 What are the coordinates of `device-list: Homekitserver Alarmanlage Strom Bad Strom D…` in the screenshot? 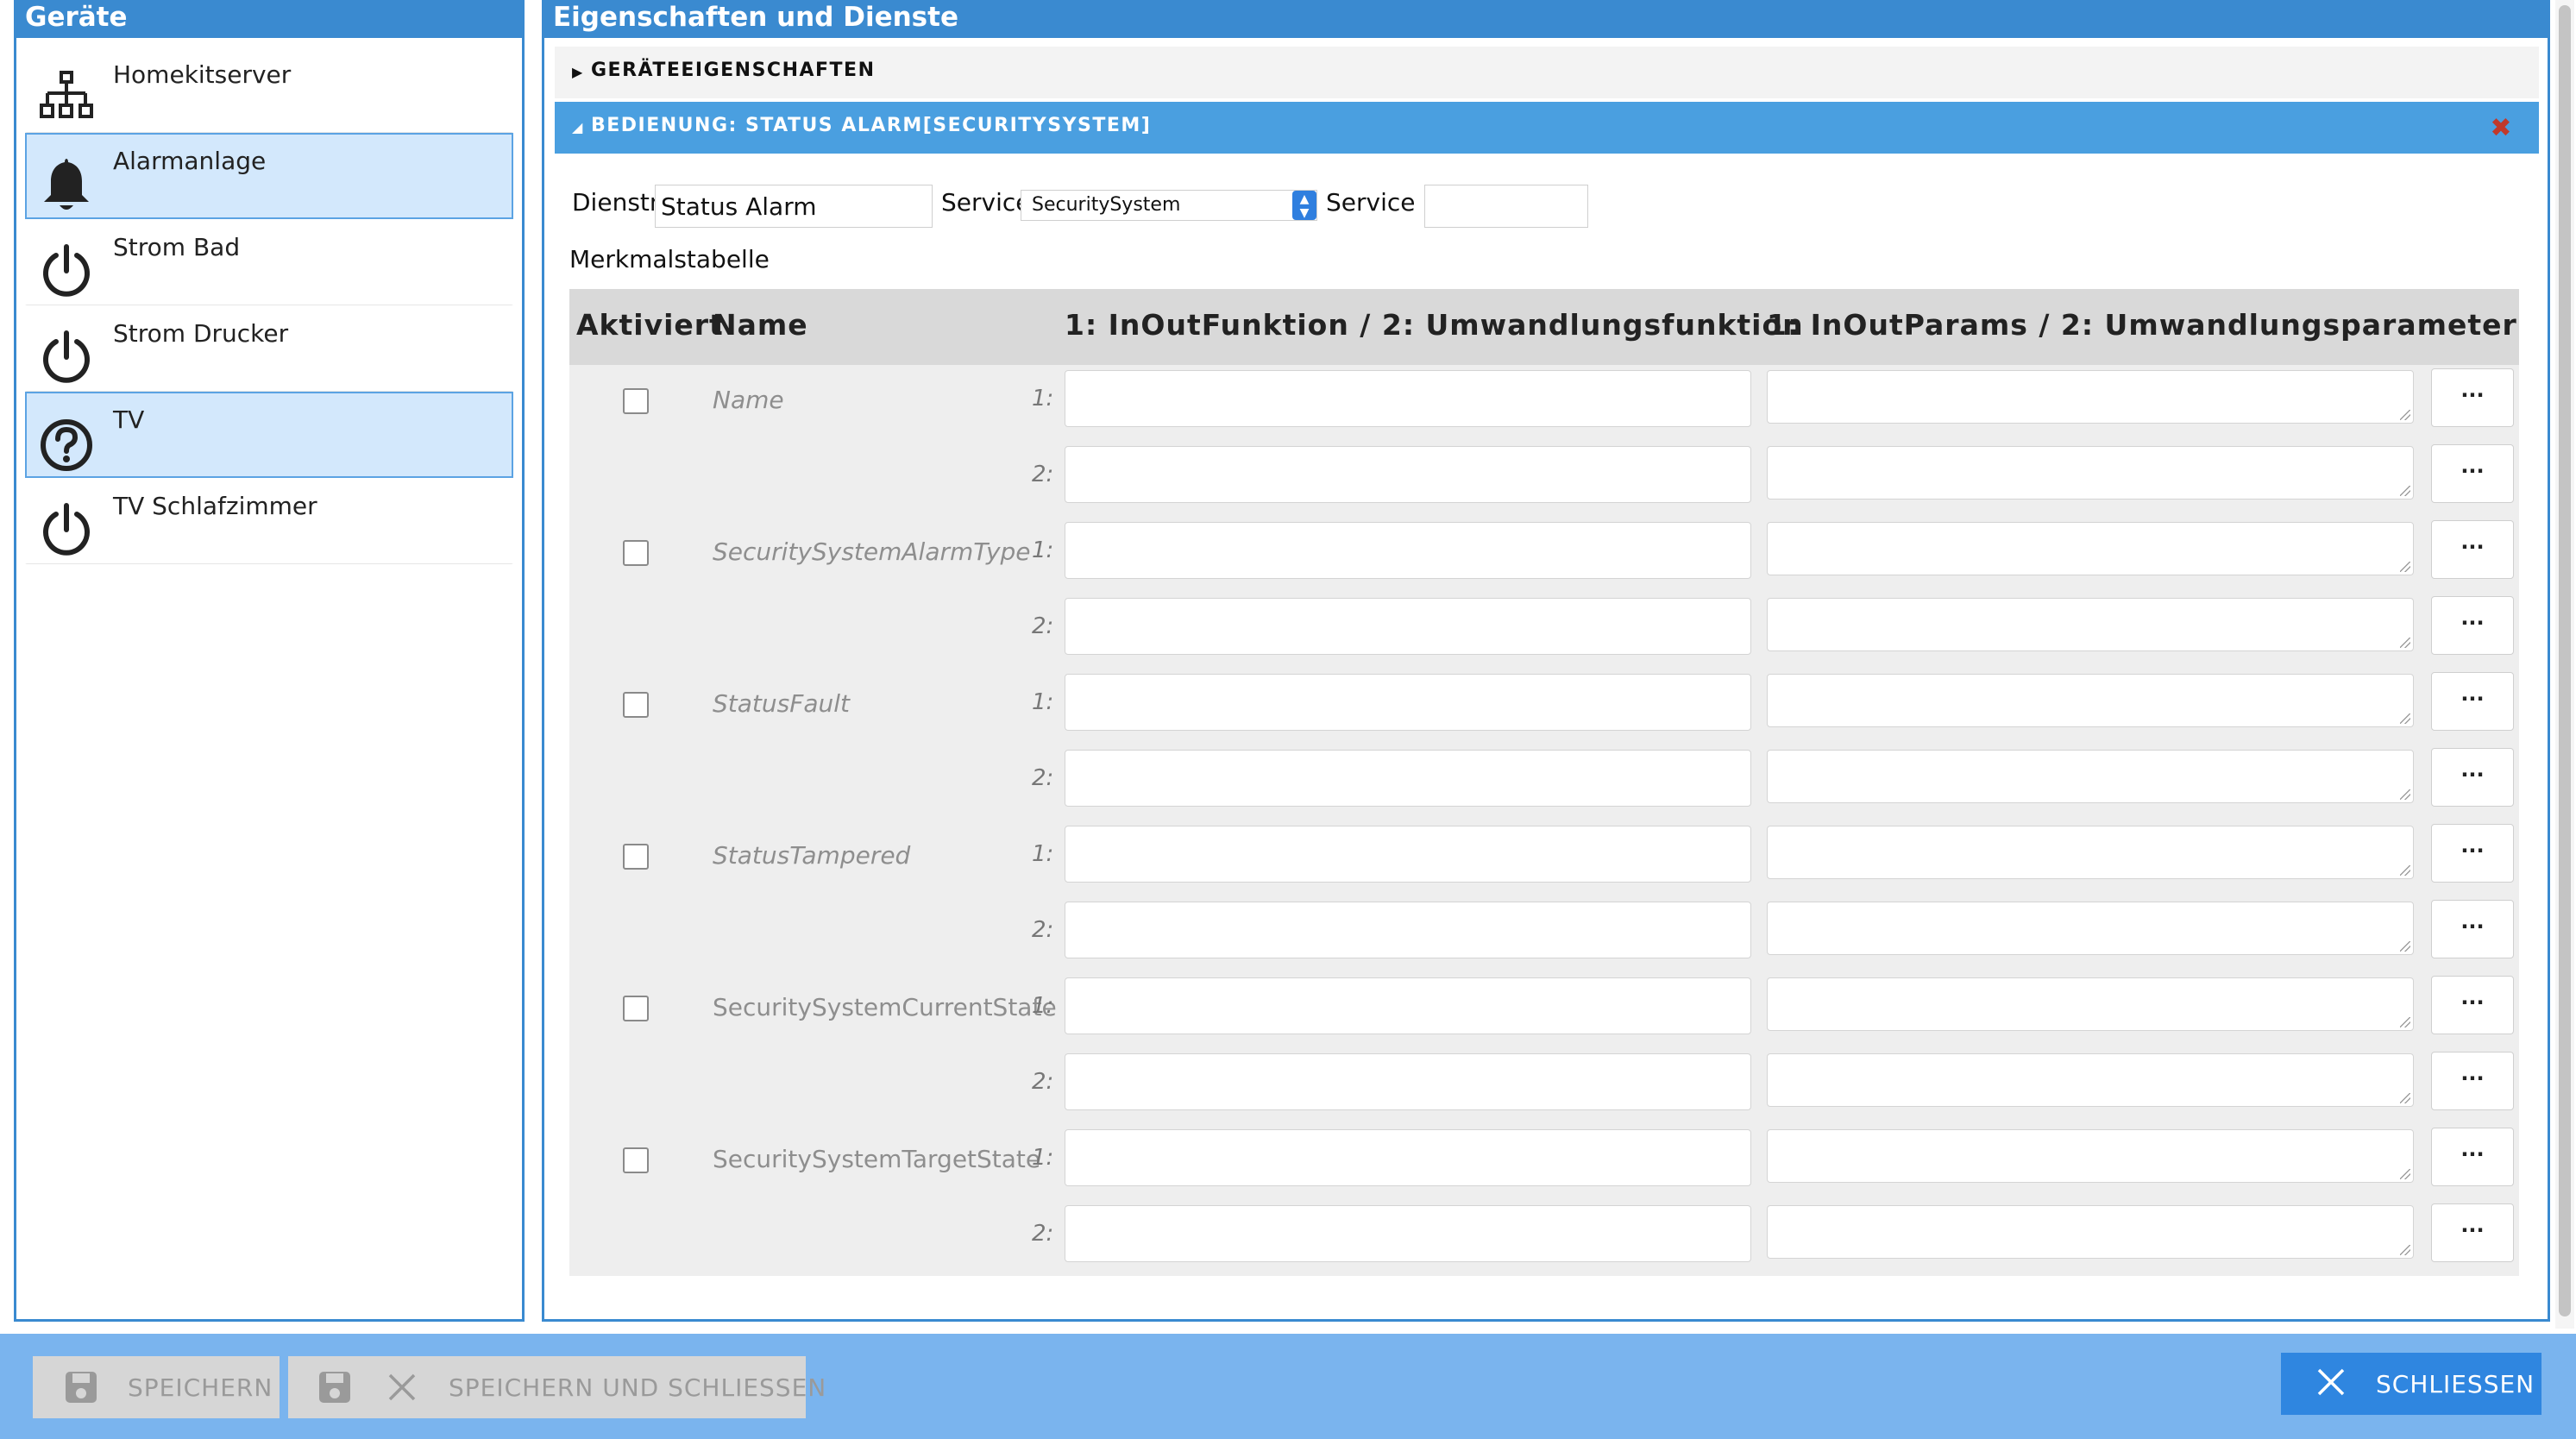 It's located at (269, 305).